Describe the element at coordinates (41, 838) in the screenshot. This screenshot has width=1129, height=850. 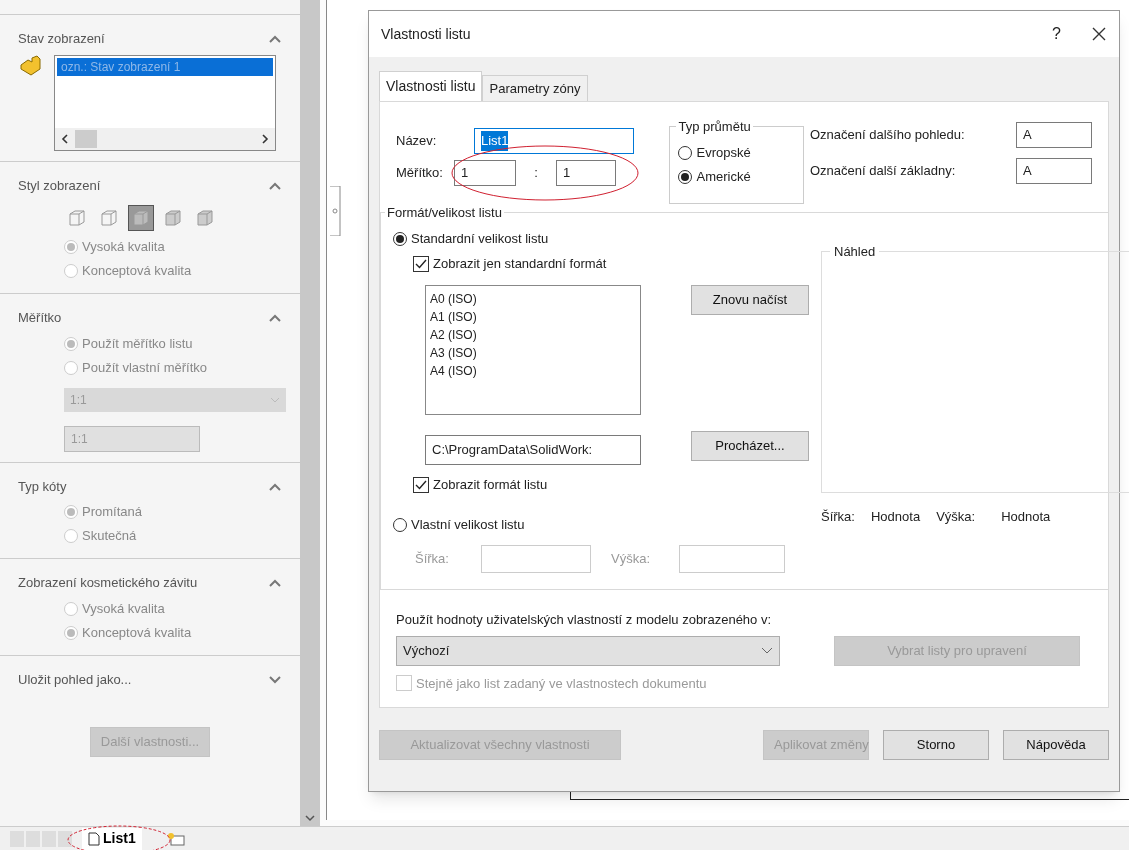
I see `sheet-navigation-drawing` at that location.